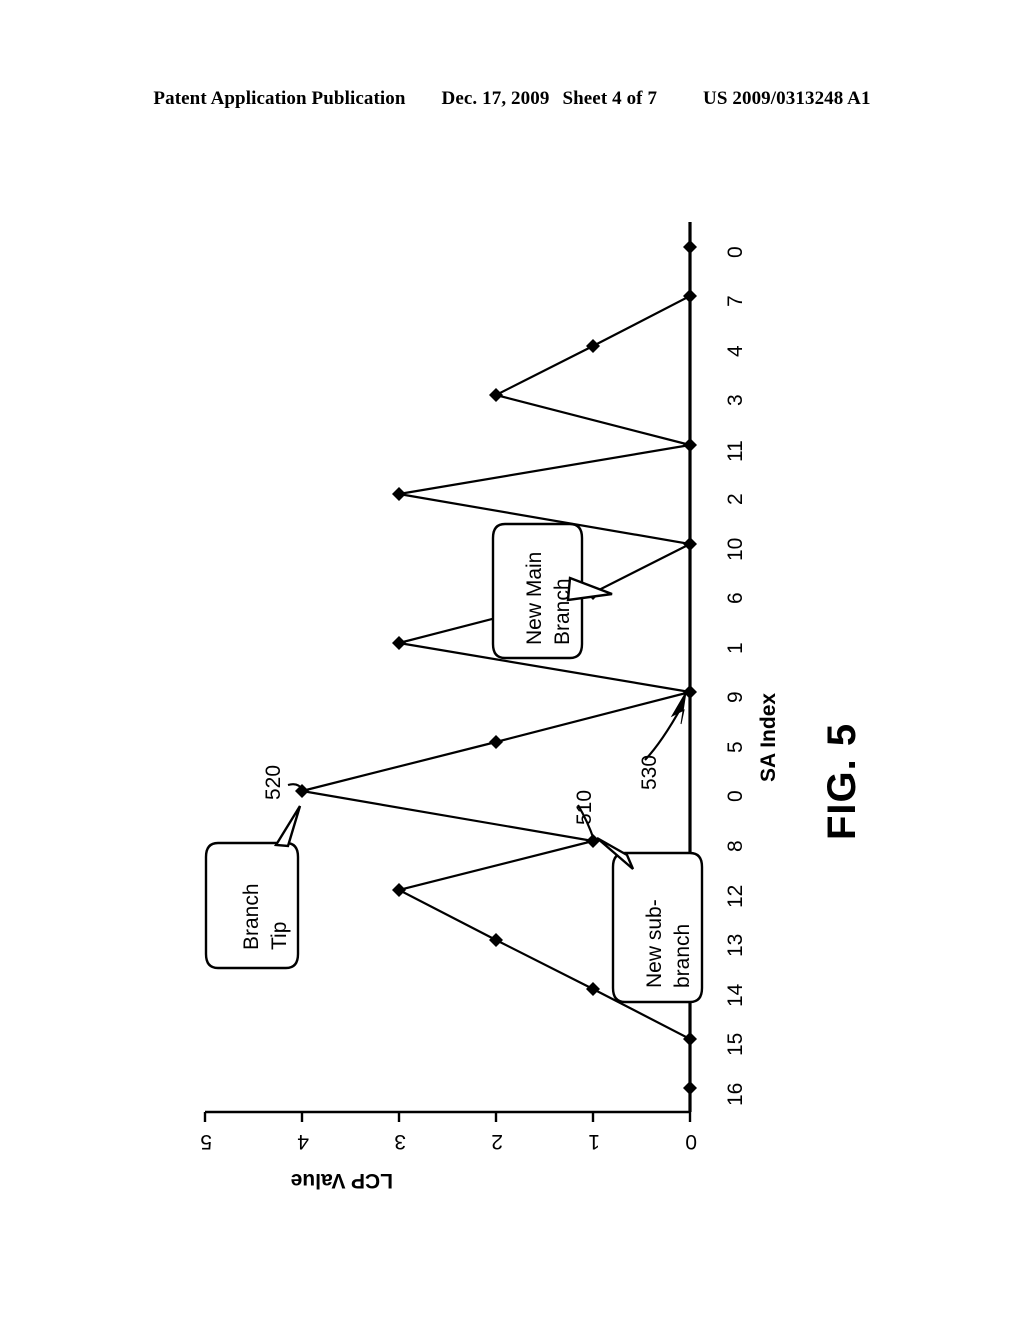 This screenshot has width=1024, height=1320. What do you see at coordinates (735, 451) in the screenshot?
I see `x-tick-label: 11` at bounding box center [735, 451].